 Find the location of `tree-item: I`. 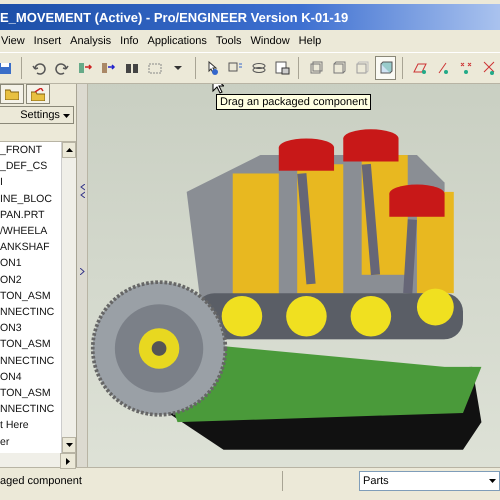

tree-item: I is located at coordinates (30, 182).